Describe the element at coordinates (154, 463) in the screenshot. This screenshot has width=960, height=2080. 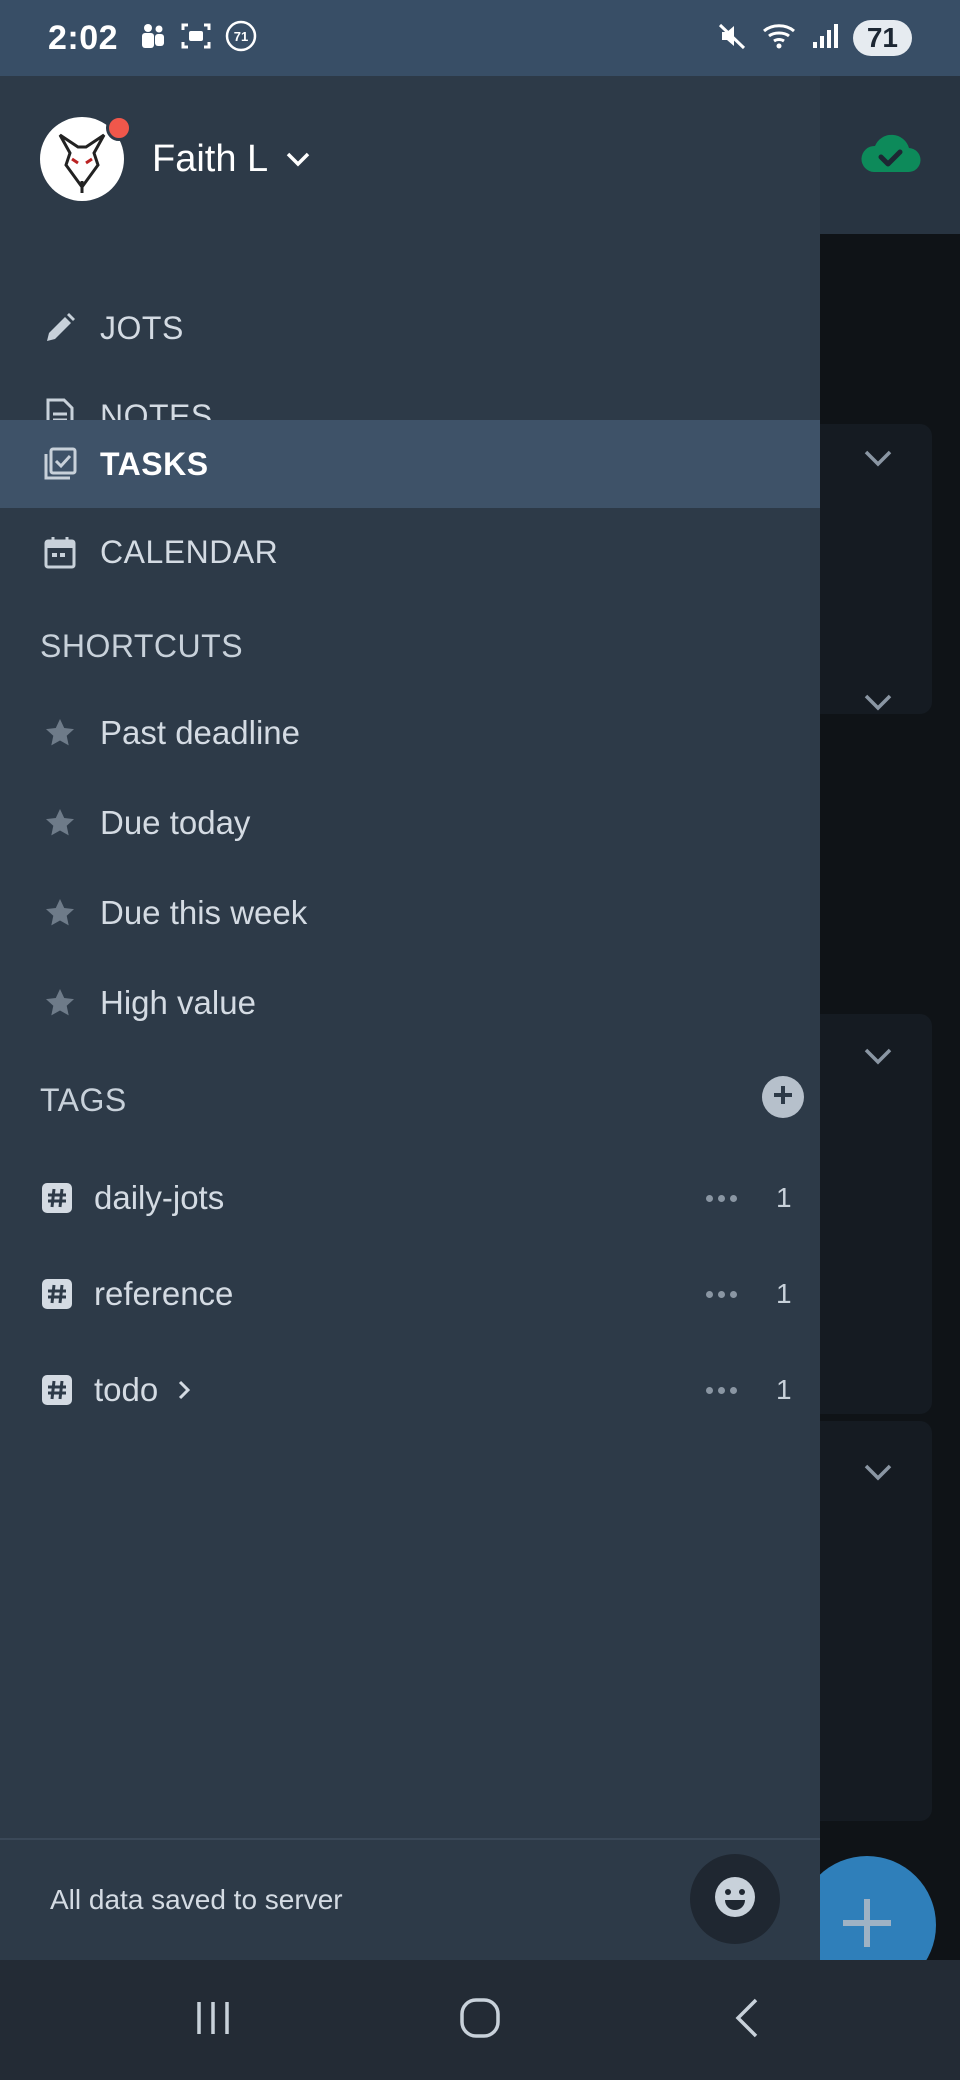
I see `nav-label: TASKS` at that location.